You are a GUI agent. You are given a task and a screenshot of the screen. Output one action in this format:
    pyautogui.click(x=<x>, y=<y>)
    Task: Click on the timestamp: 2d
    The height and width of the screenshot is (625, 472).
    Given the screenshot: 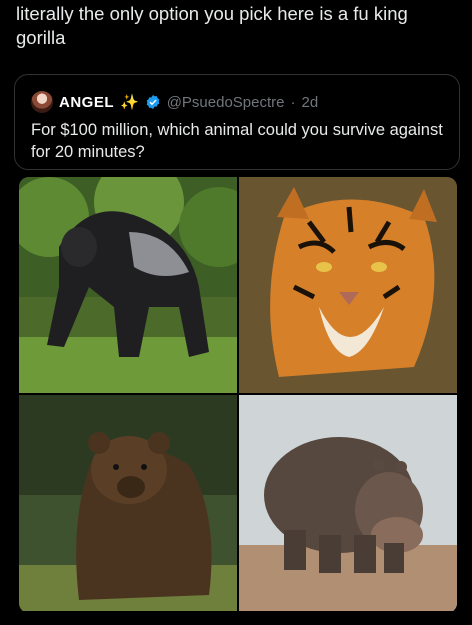 What is the action you would take?
    pyautogui.click(x=309, y=102)
    